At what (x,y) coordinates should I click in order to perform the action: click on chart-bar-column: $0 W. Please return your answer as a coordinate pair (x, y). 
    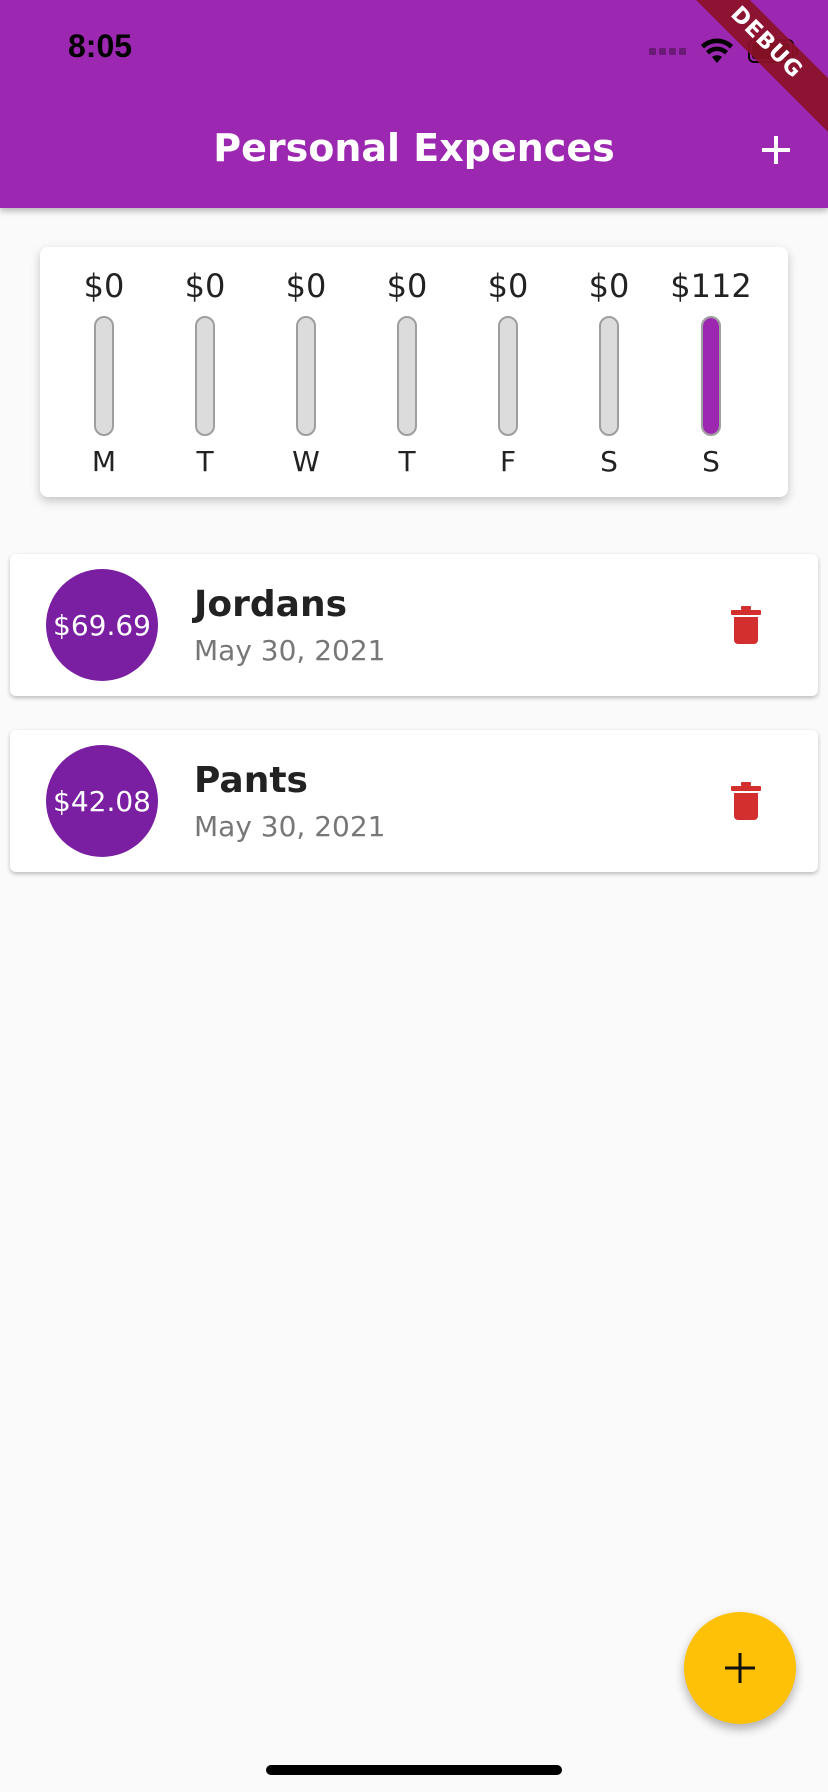
    Looking at the image, I should click on (306, 372).